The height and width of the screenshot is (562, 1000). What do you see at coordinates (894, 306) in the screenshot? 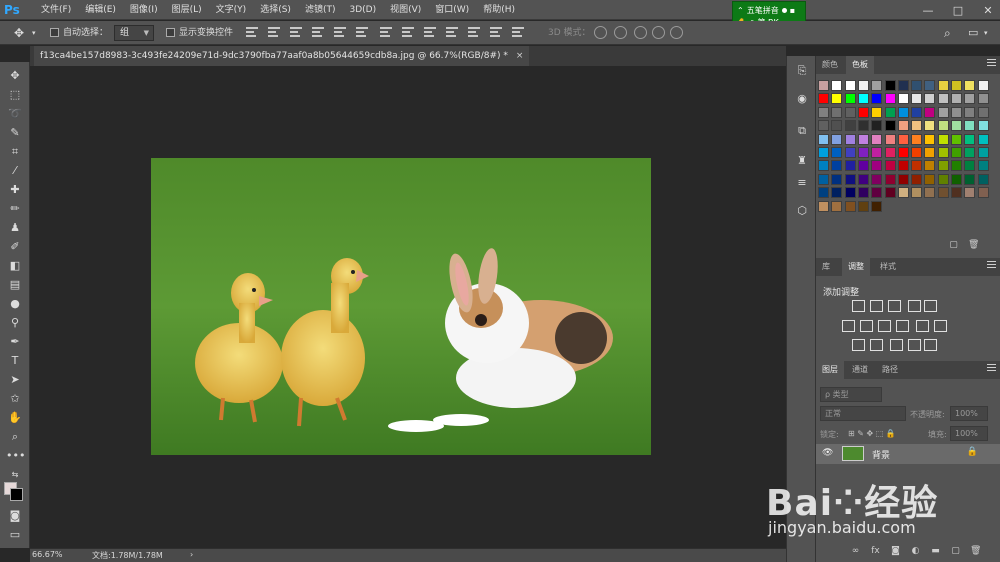
I see `curves-icon` at bounding box center [894, 306].